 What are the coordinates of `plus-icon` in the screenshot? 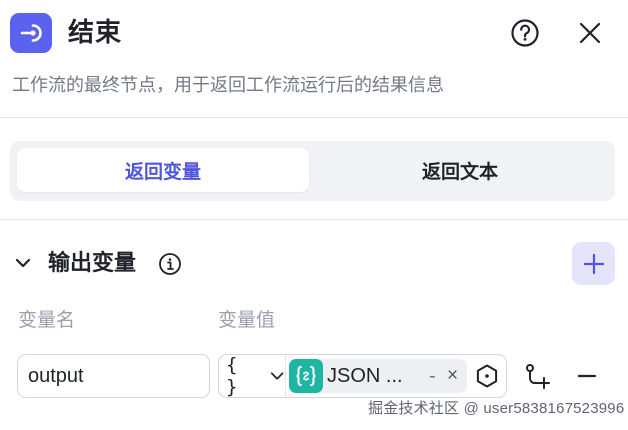 It's located at (593, 263).